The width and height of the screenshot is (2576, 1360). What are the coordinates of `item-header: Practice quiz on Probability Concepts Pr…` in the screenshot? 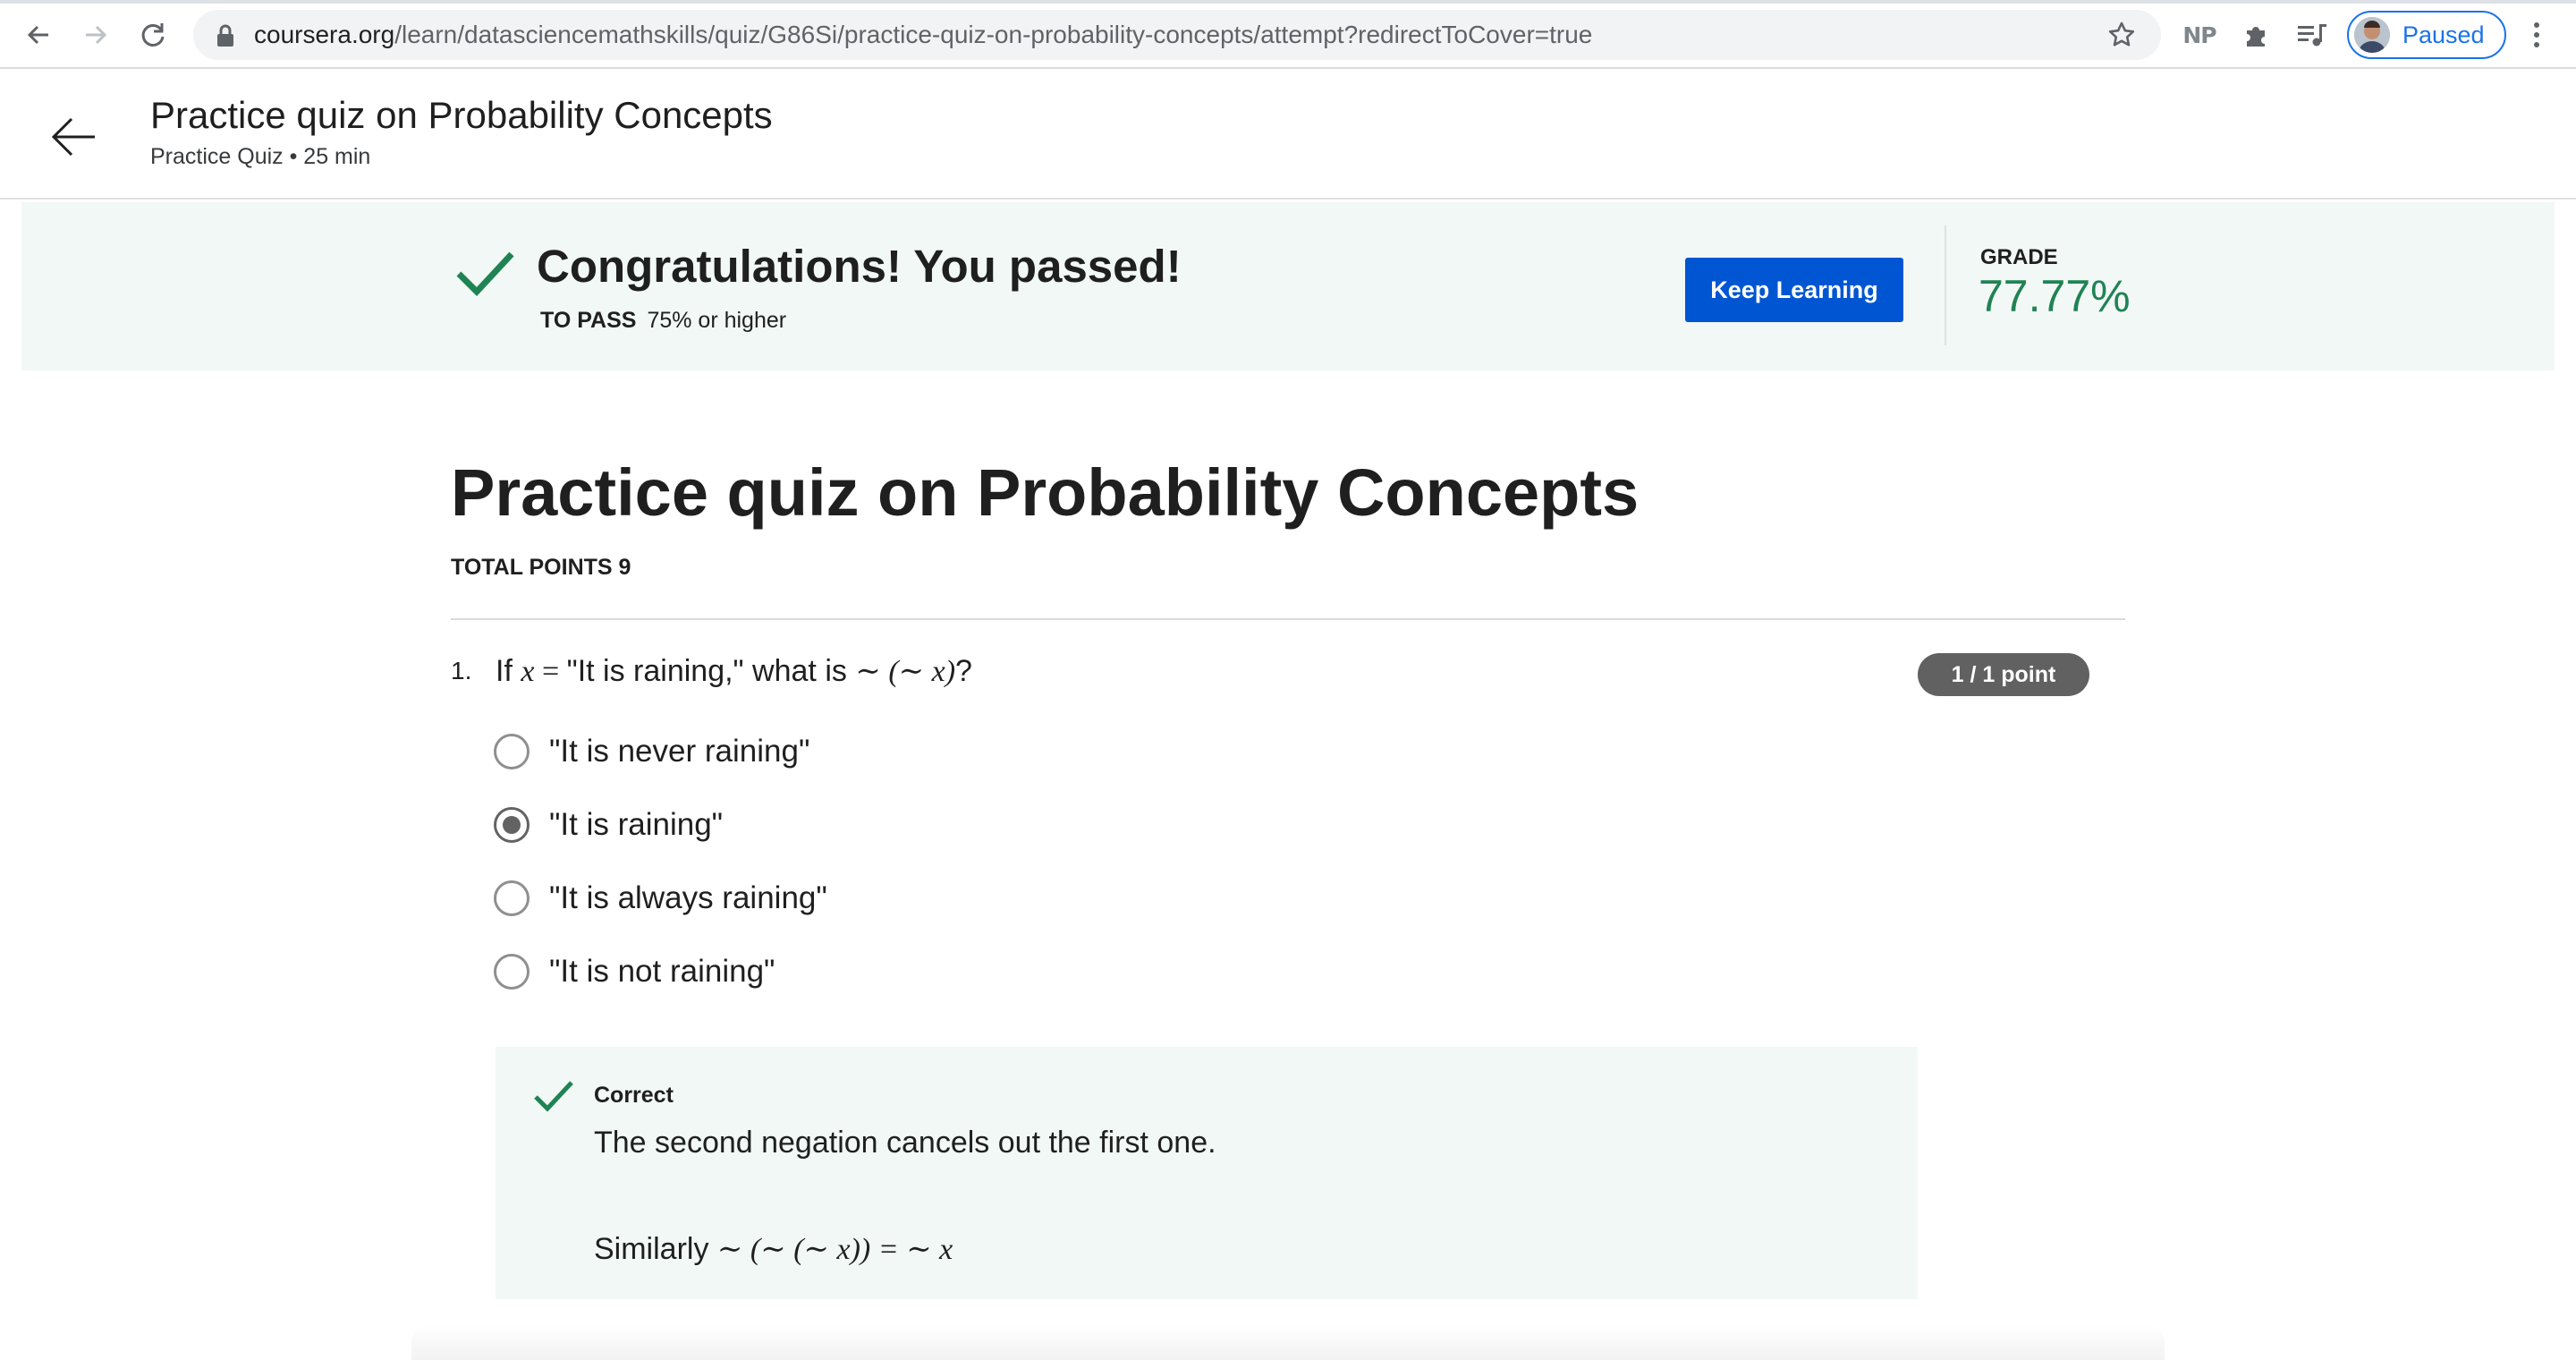 It's located at (1288, 135).